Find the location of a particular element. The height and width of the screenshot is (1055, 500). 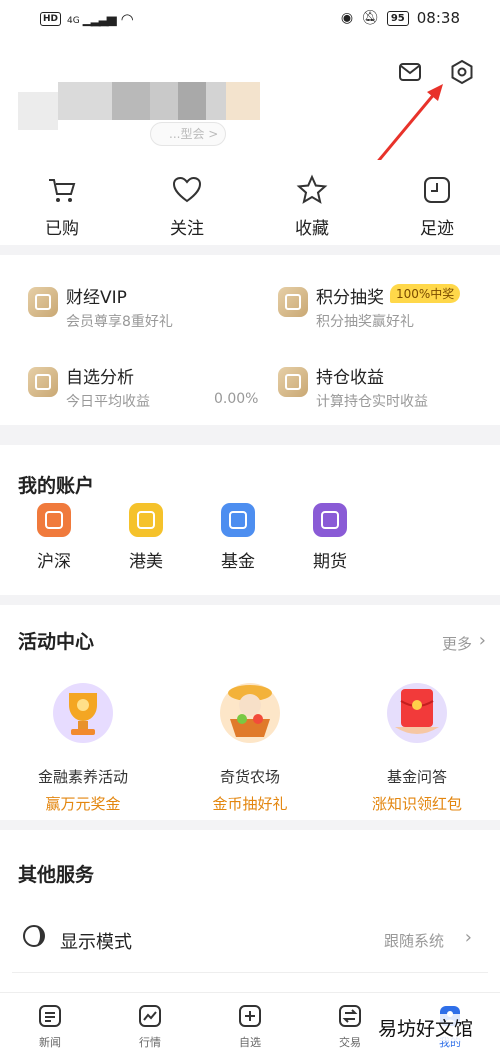

account-hk-us: 港美 is located at coordinates (146, 537).